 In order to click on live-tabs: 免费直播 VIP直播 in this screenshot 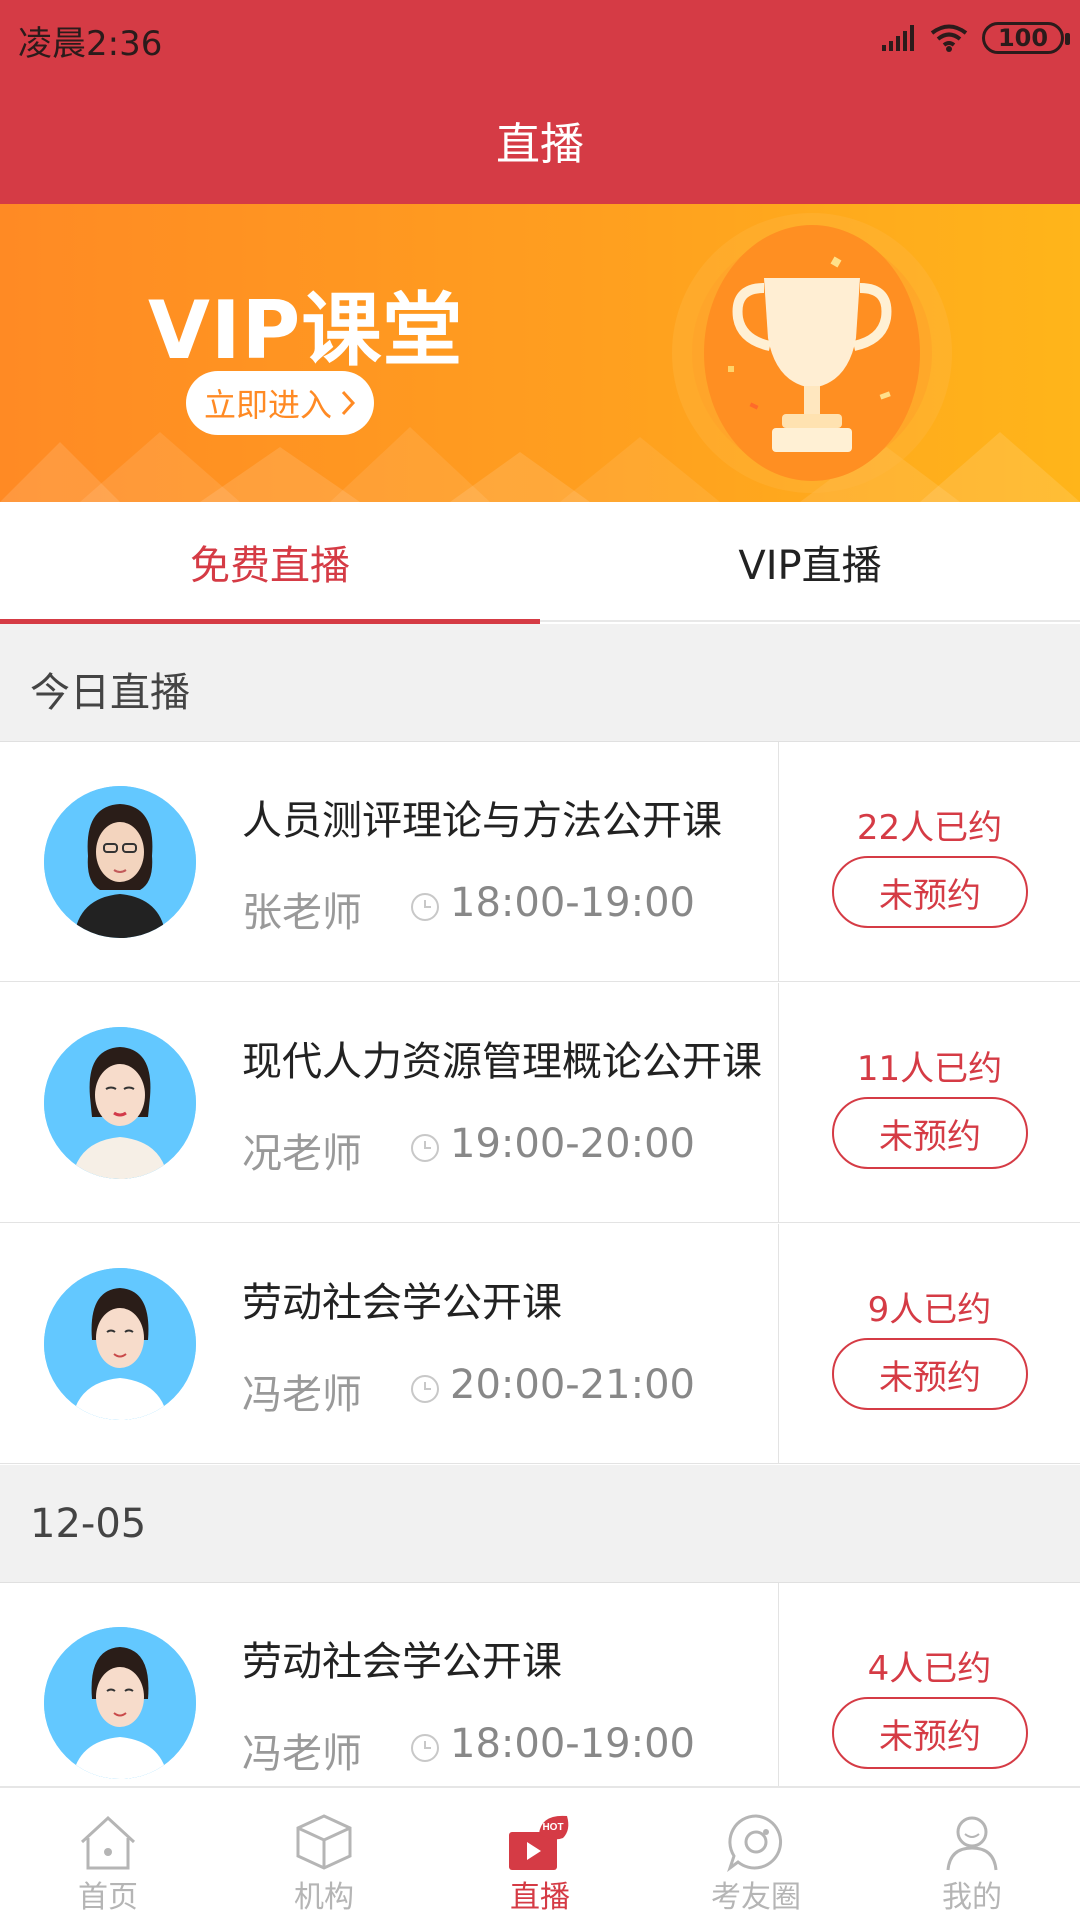, I will do `click(540, 563)`.